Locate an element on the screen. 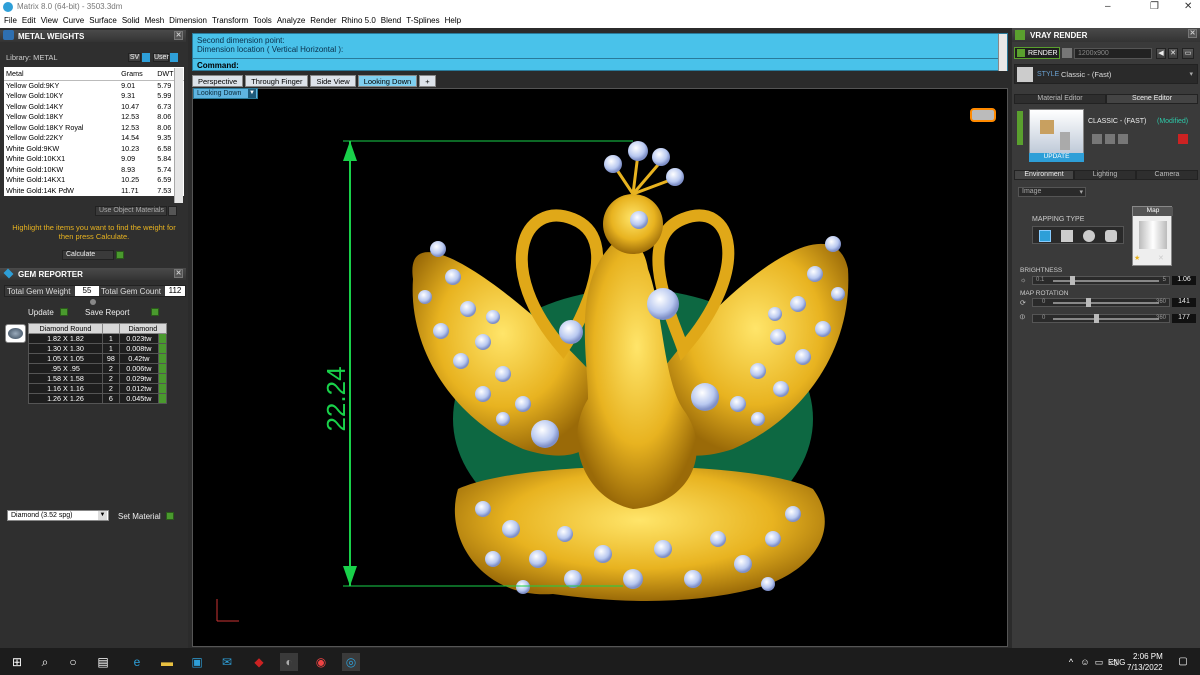  menu-analyze: Analyze is located at coordinates (293, 21).